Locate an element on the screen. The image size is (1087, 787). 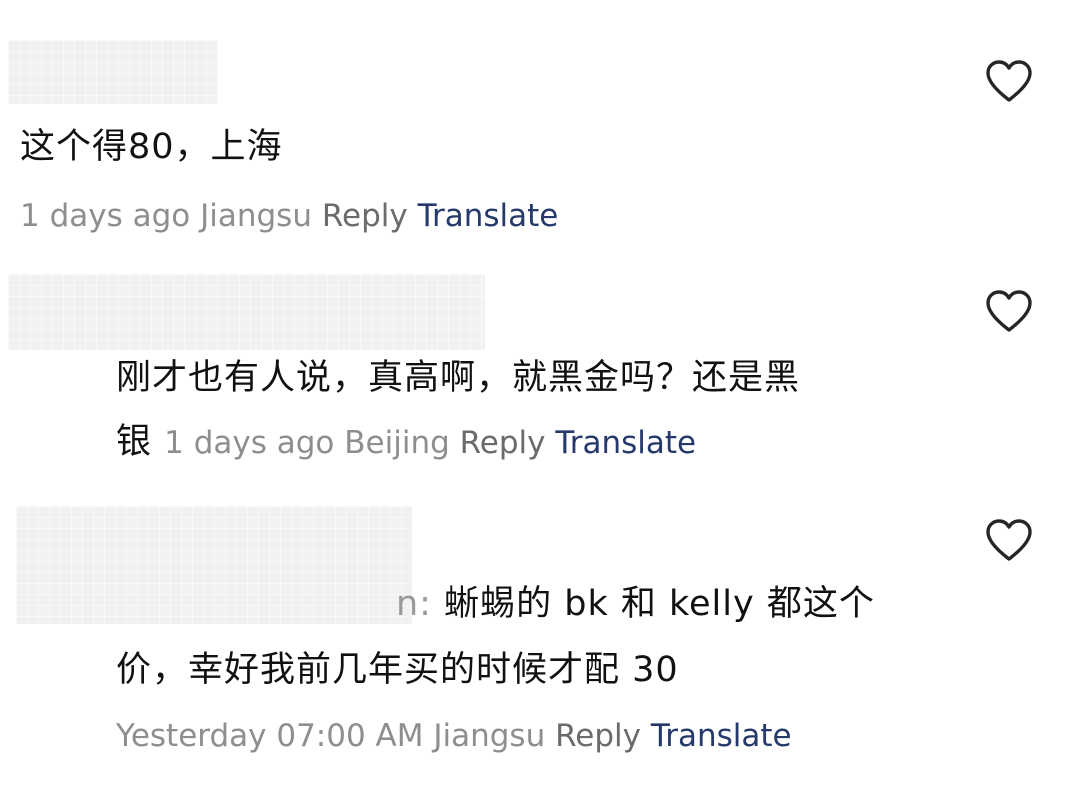
comment-text-continuation: 价，幸好我前几年买的时候才配 30 is located at coordinates (397, 670).